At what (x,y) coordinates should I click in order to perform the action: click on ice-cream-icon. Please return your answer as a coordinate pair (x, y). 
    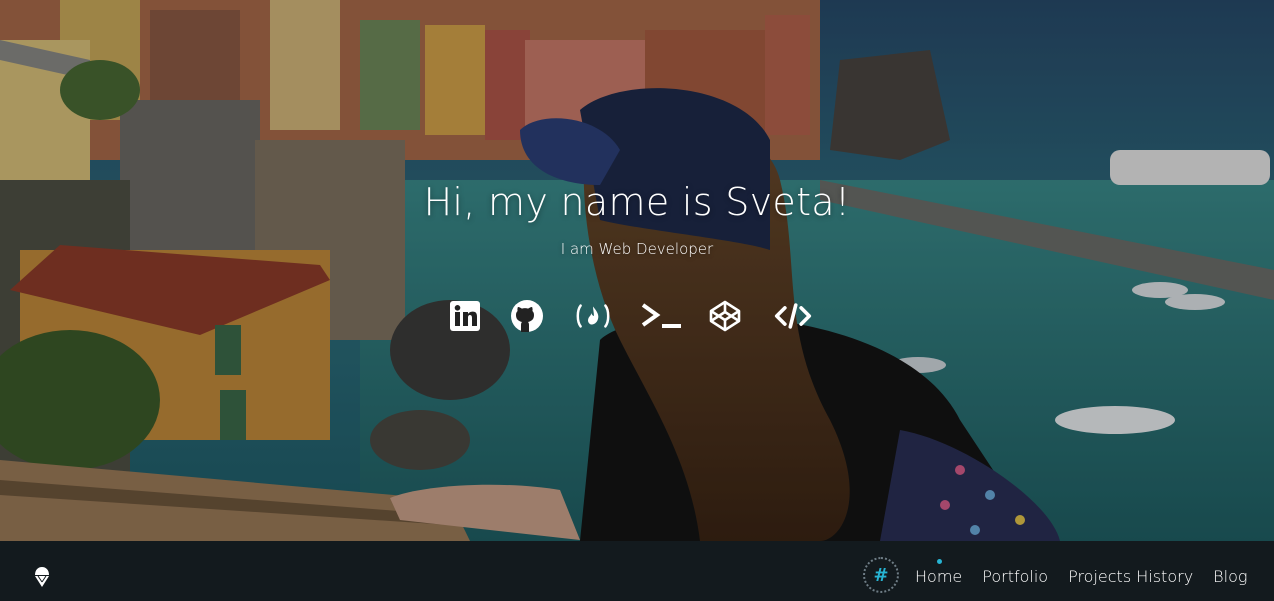
    Looking at the image, I should click on (42, 577).